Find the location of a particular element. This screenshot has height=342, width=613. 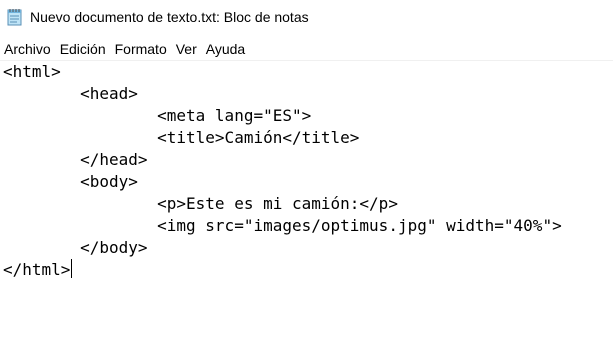

code-line-10-text: </html> is located at coordinates (37, 269).